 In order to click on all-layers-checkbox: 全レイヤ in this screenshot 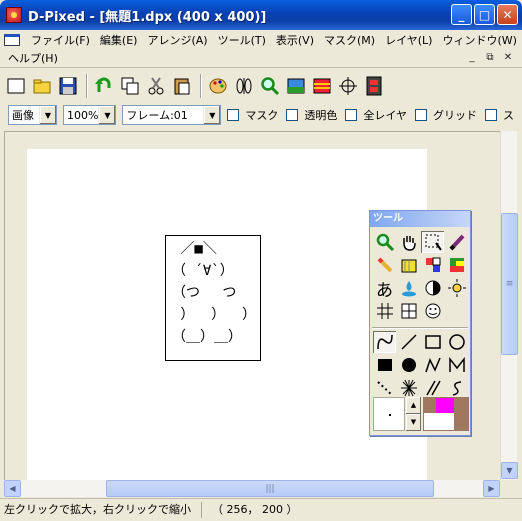, I will do `click(376, 115)`.